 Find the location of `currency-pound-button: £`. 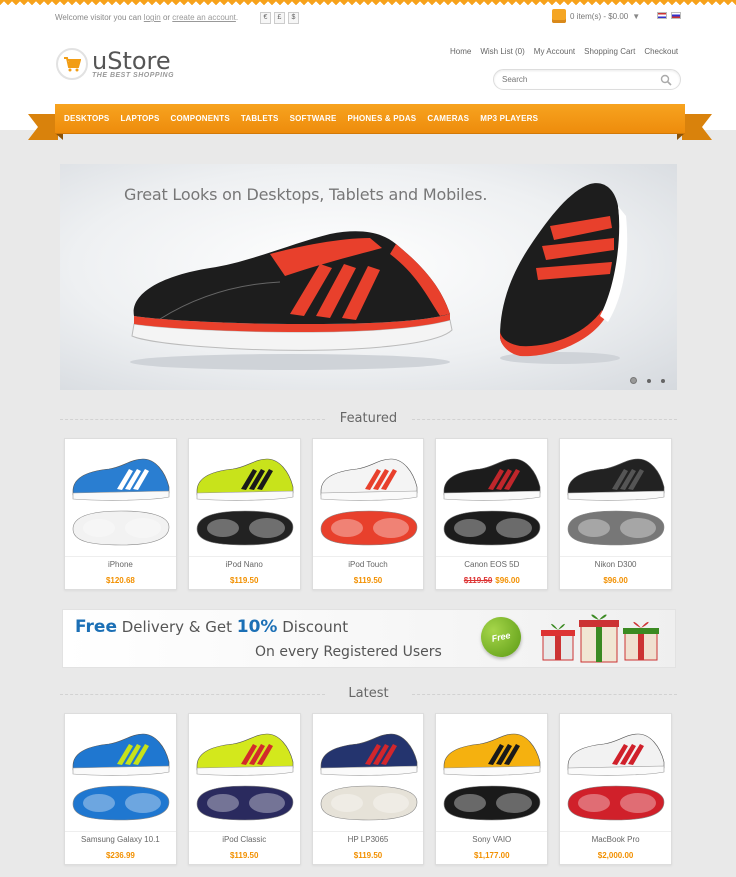

currency-pound-button: £ is located at coordinates (279, 18).